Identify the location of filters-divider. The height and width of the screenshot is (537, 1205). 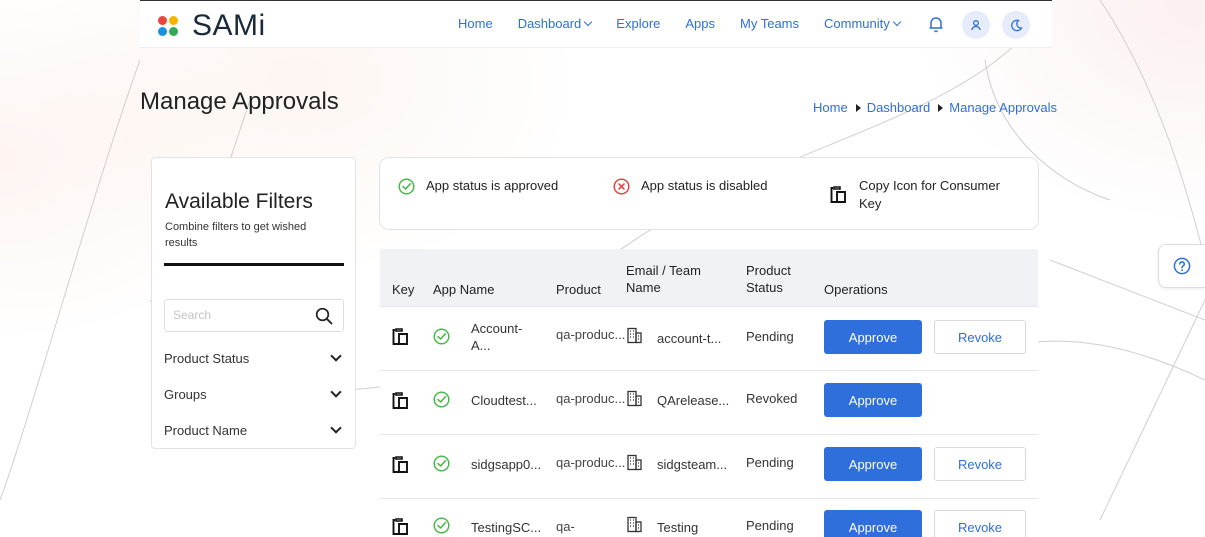
(254, 264).